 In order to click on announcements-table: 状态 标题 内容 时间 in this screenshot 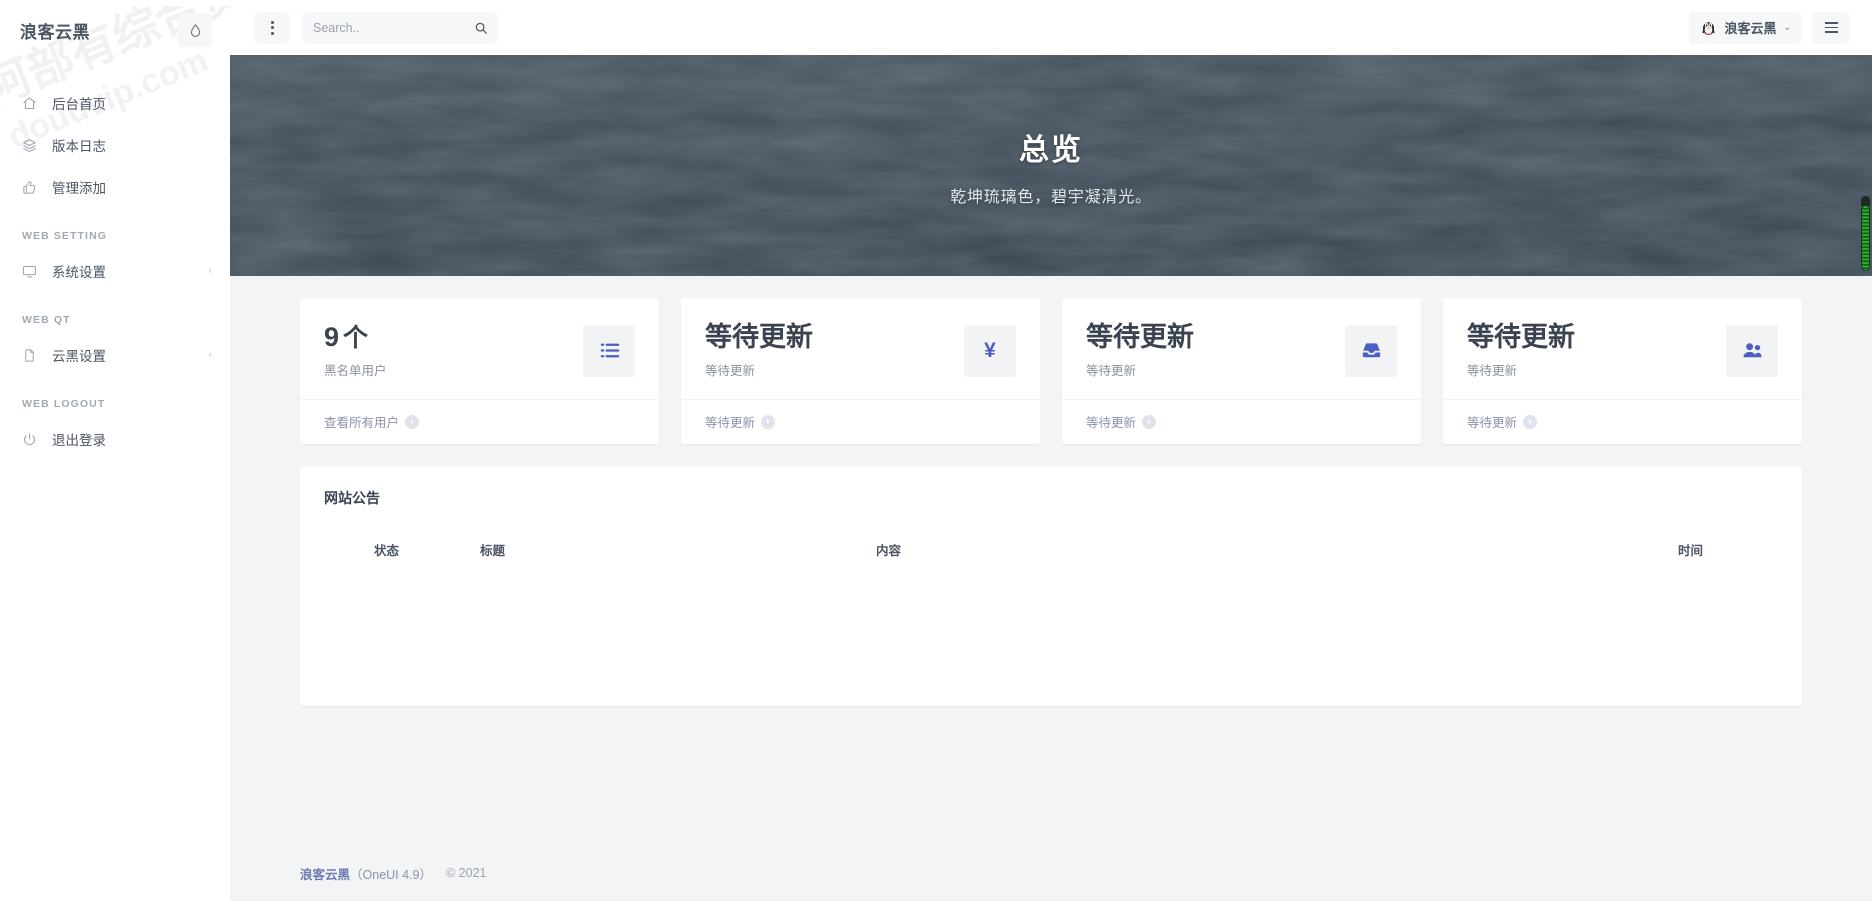, I will do `click(1051, 544)`.